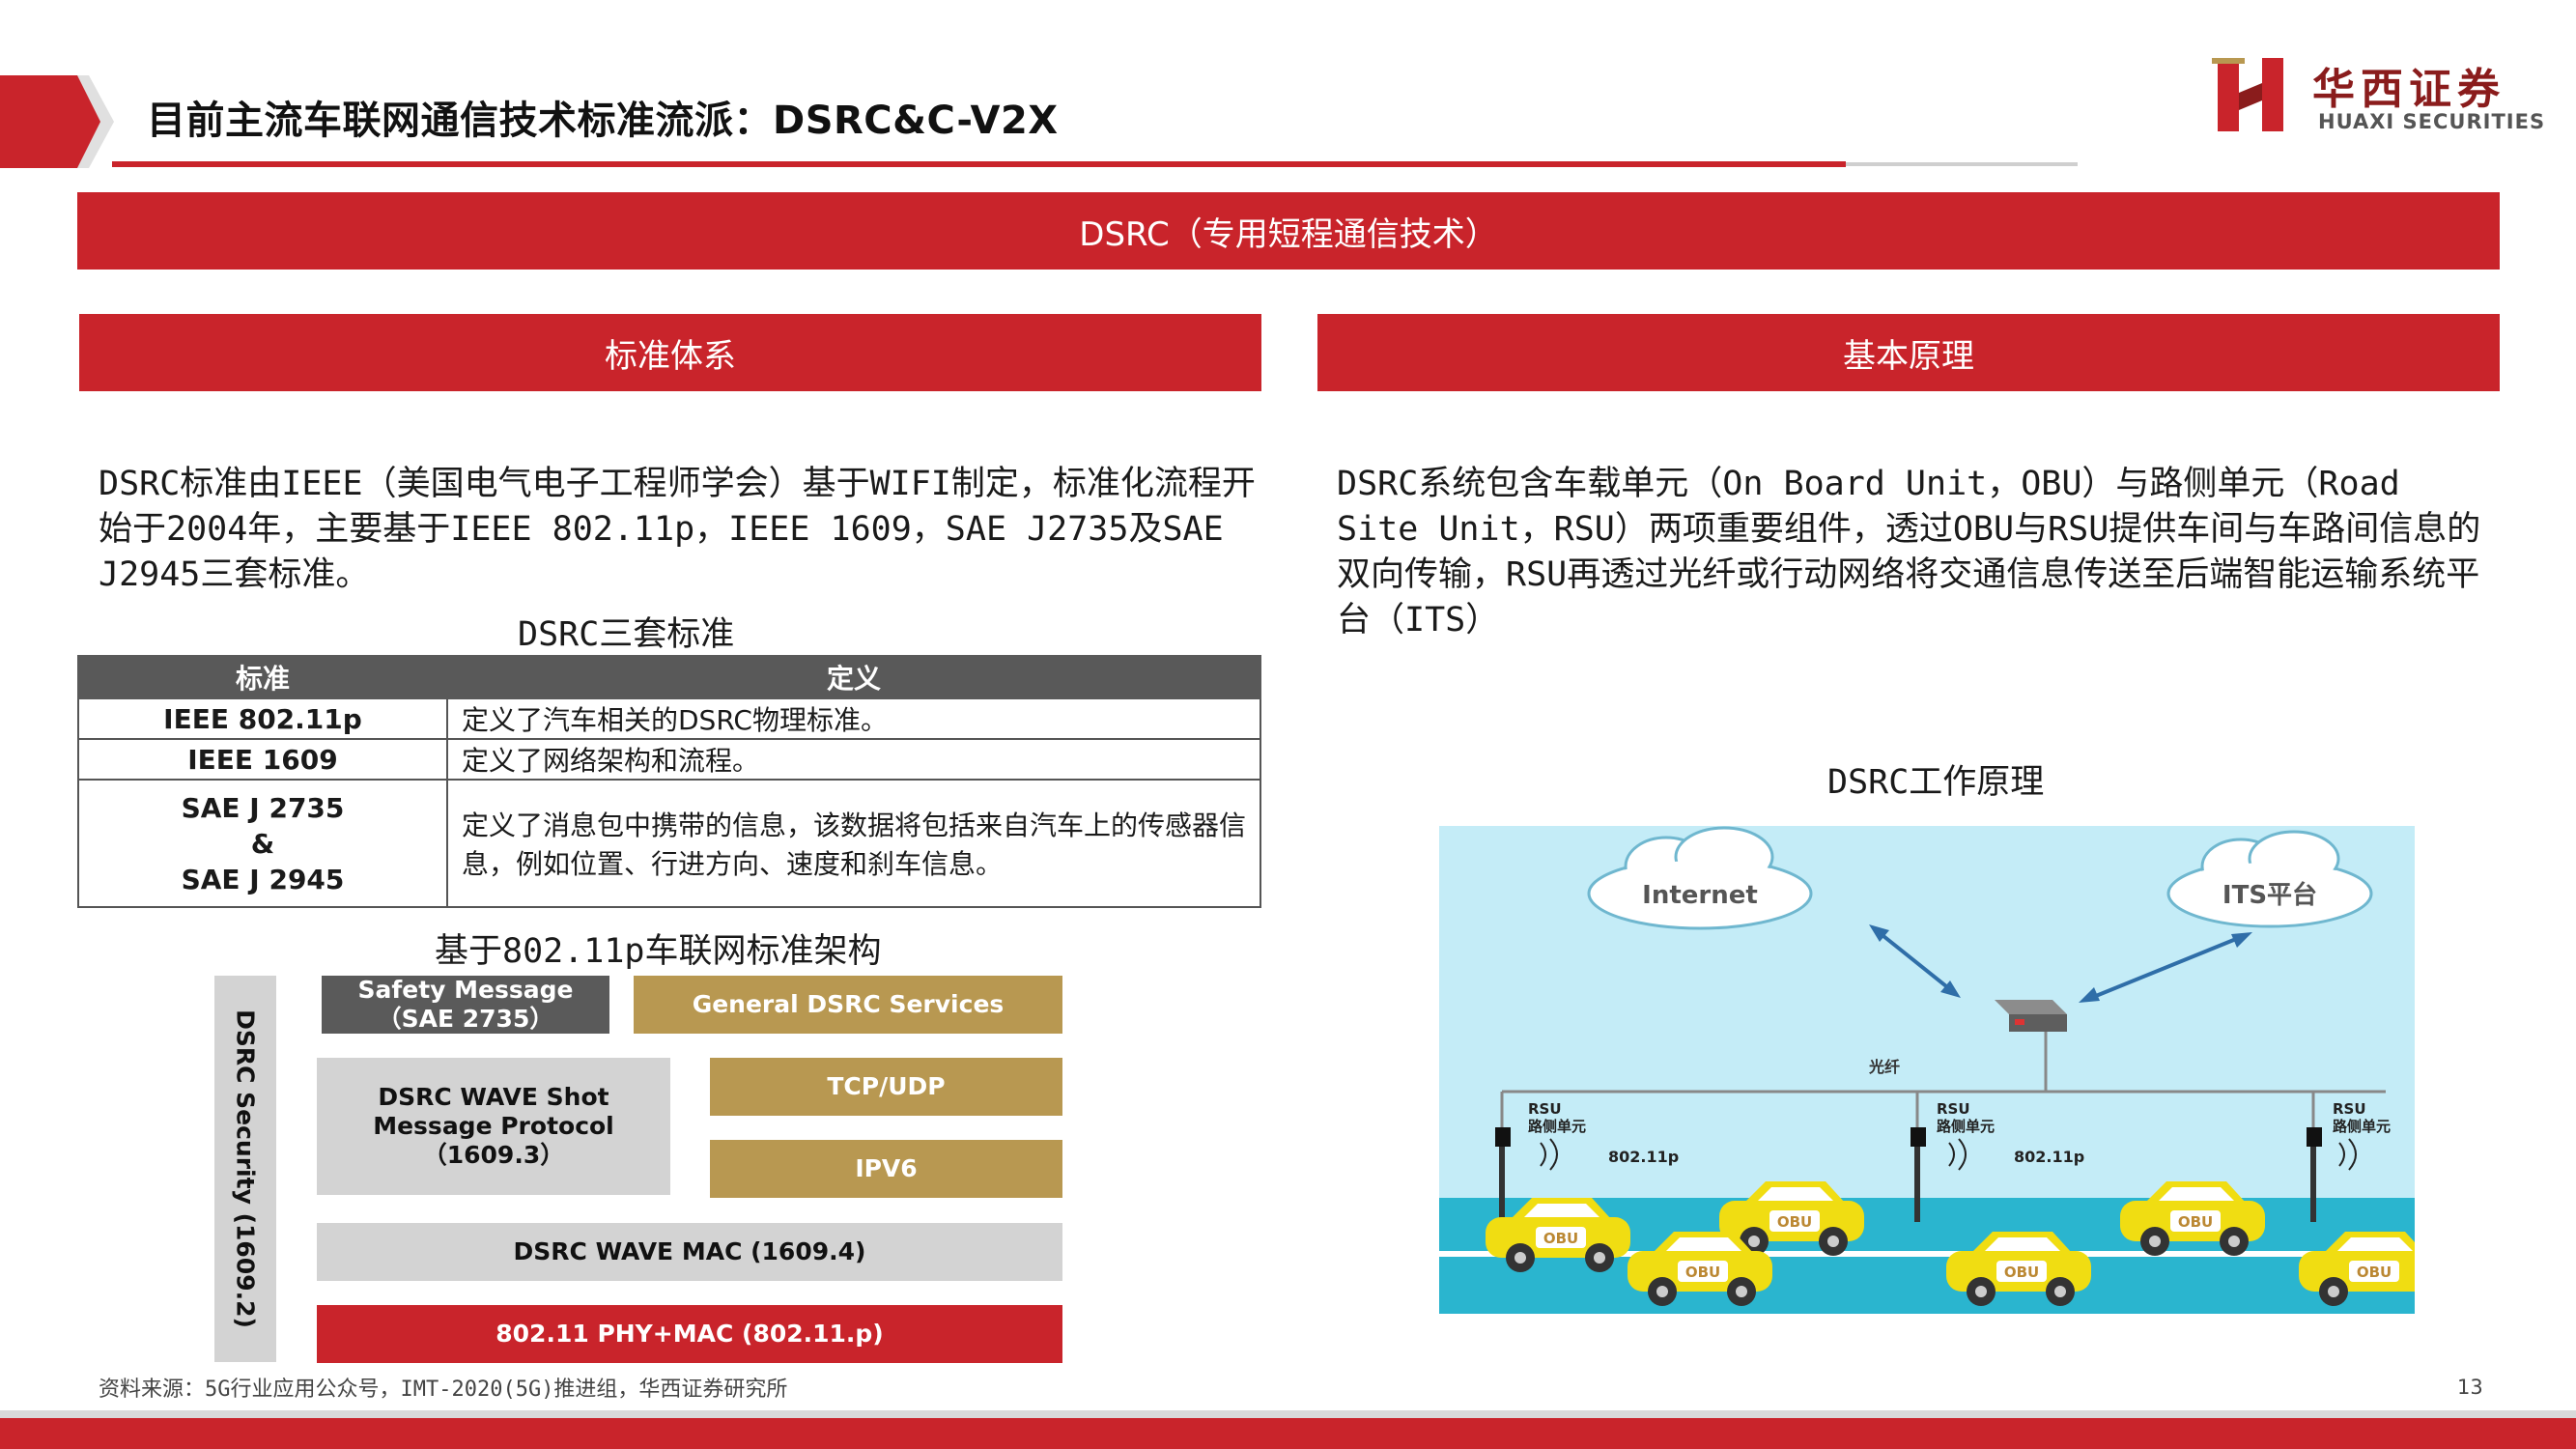 The height and width of the screenshot is (1449, 2576). What do you see at coordinates (2432, 121) in the screenshot?
I see `logo-text-en: HUAXI SECURITIES` at bounding box center [2432, 121].